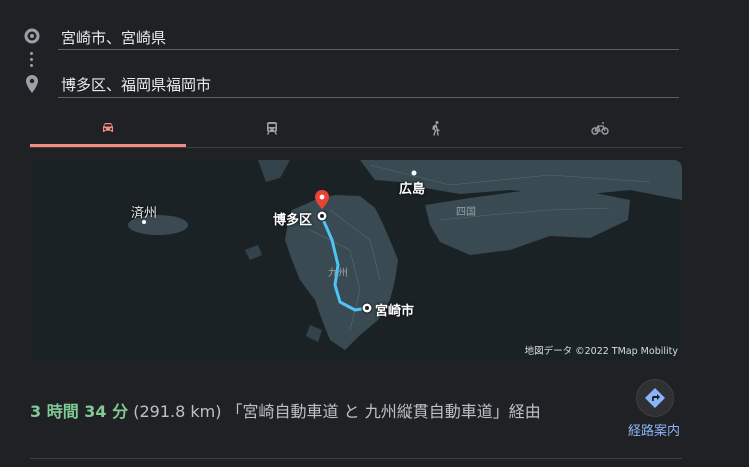  What do you see at coordinates (356, 131) in the screenshot?
I see `travel-mode-tabs` at bounding box center [356, 131].